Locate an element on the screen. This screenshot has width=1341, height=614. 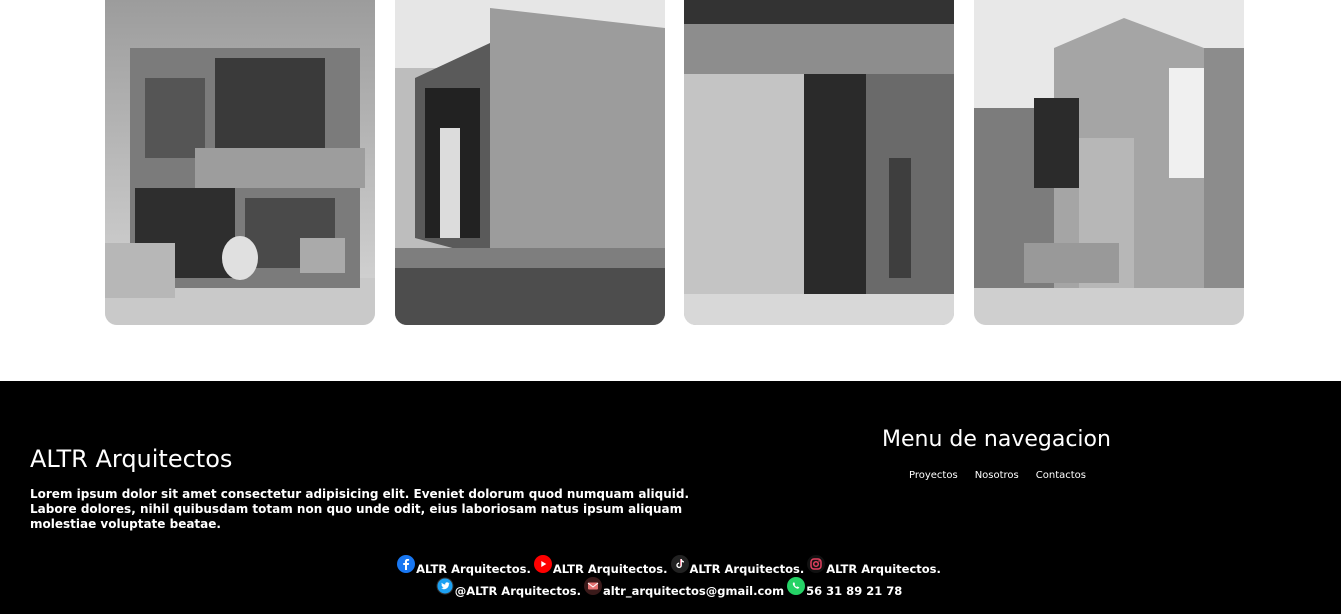
tiktok-label: ALTR Arquitectos. is located at coordinates (747, 569).